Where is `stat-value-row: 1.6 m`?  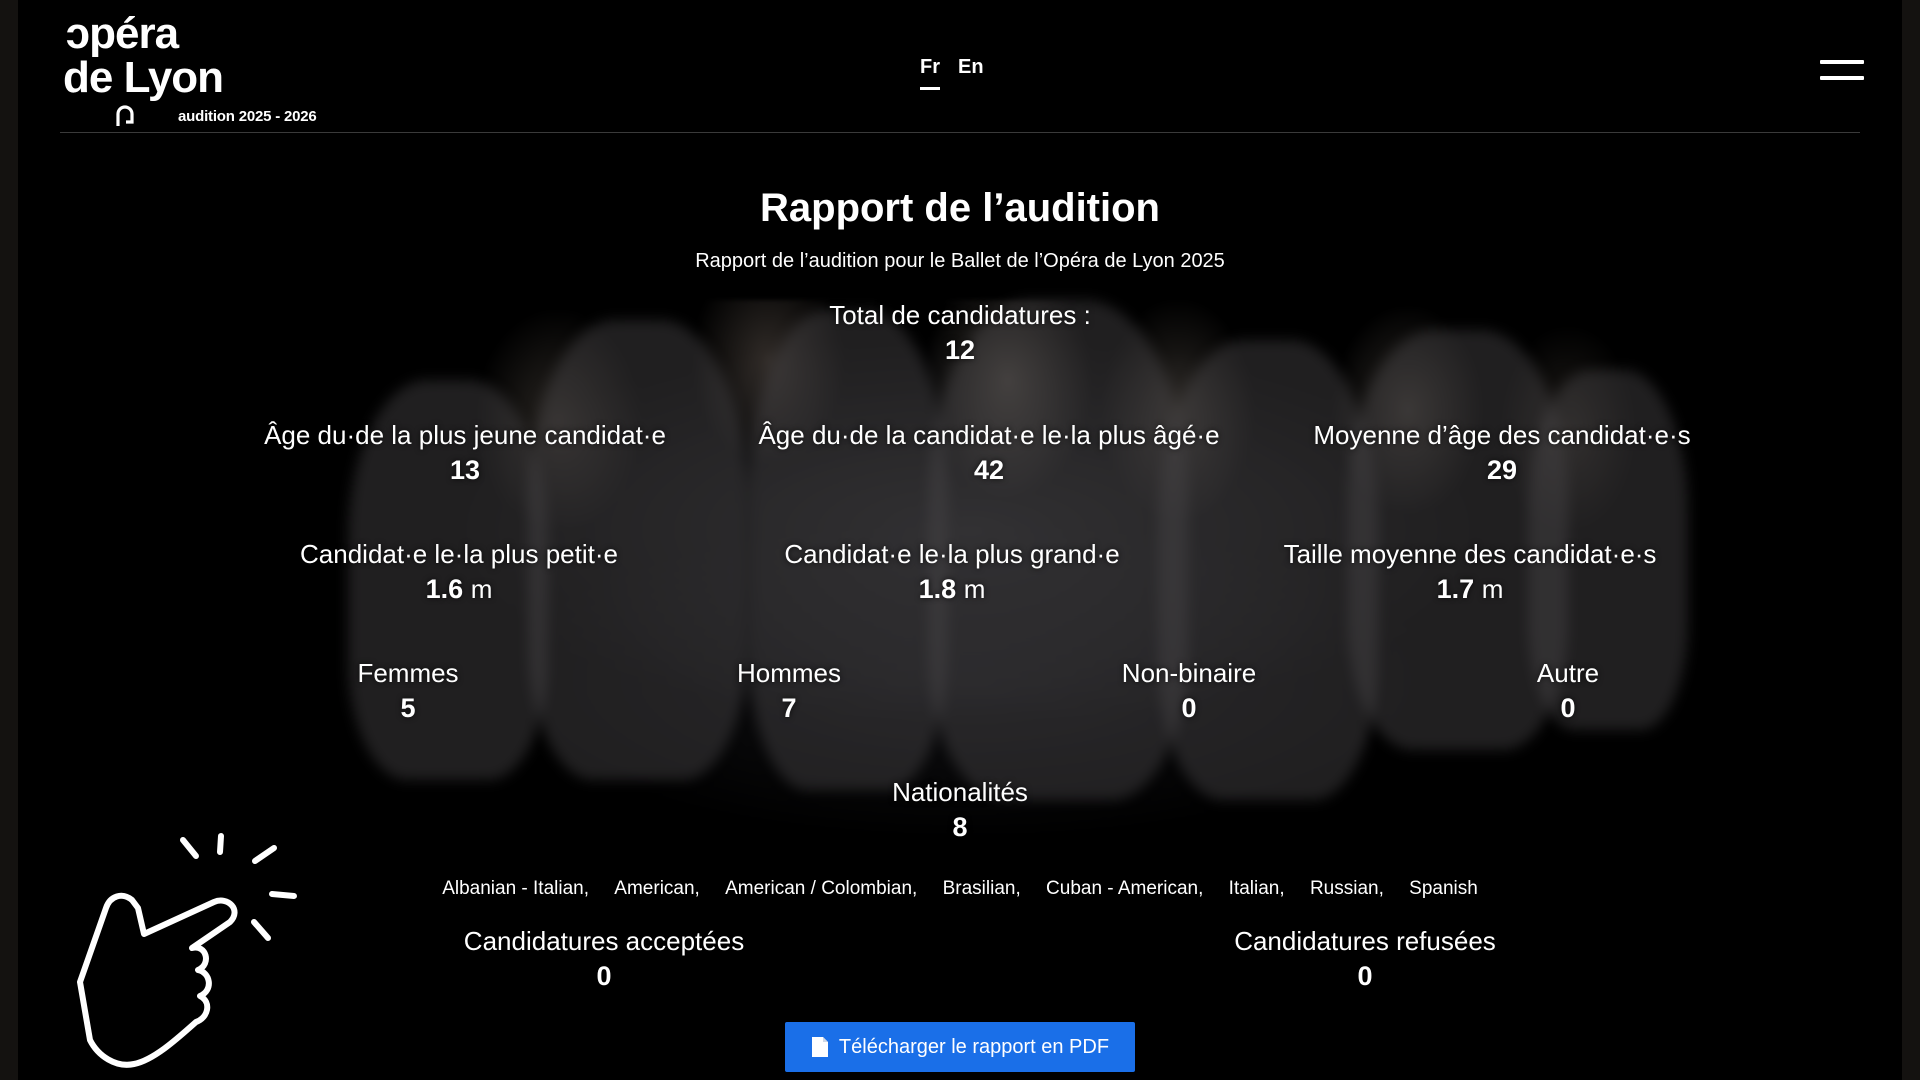 stat-value-row: 1.6 m is located at coordinates (459, 589).